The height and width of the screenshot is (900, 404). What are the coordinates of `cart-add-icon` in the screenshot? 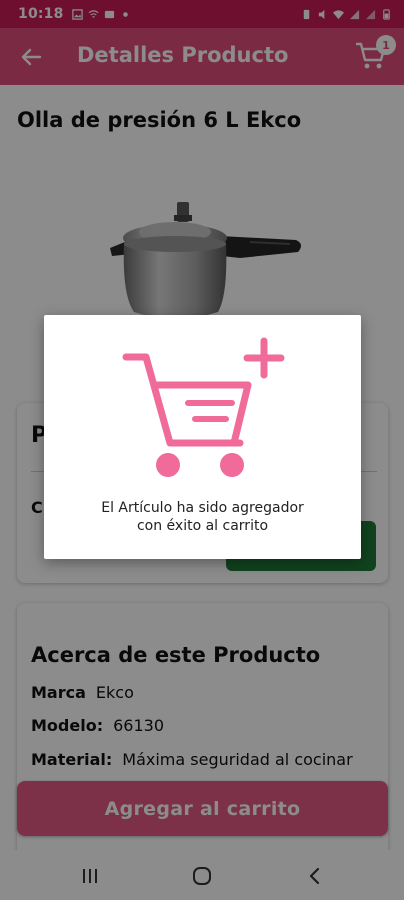 It's located at (203, 407).